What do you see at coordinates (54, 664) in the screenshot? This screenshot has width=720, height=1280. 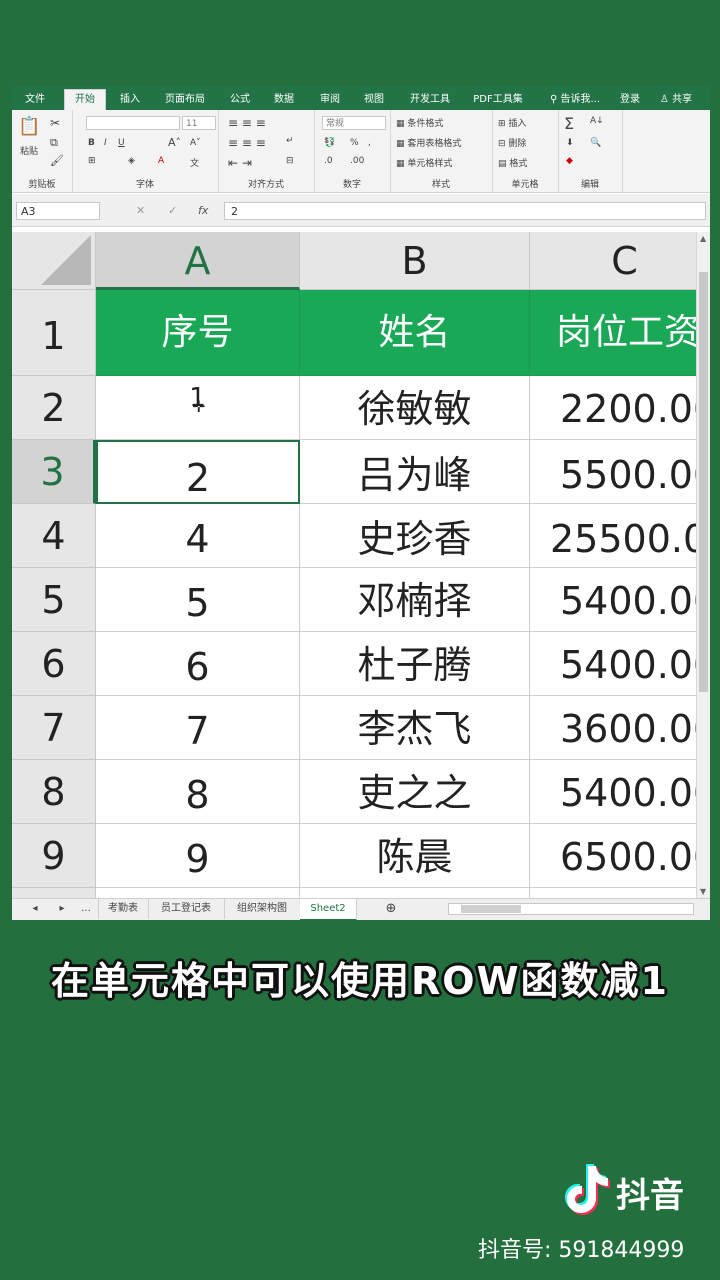 I see `row-header-6: 6` at bounding box center [54, 664].